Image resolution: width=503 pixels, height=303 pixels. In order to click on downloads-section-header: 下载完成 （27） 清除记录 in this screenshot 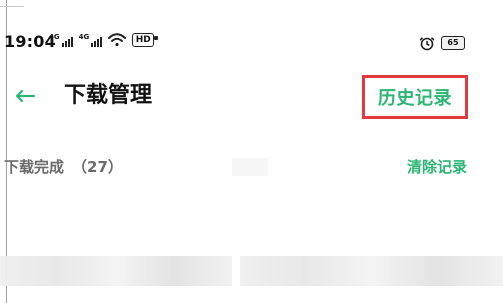, I will do `click(251, 167)`.